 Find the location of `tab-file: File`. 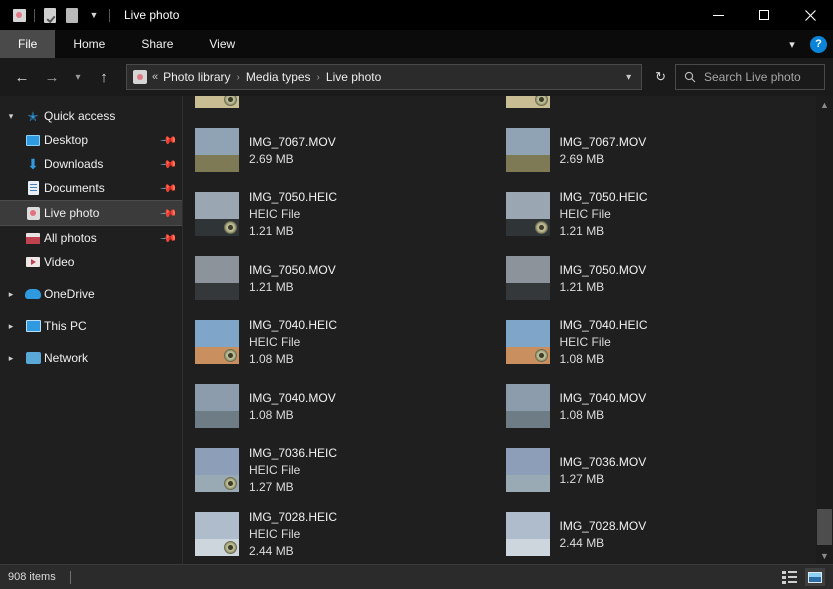

tab-file: File is located at coordinates (28, 44).